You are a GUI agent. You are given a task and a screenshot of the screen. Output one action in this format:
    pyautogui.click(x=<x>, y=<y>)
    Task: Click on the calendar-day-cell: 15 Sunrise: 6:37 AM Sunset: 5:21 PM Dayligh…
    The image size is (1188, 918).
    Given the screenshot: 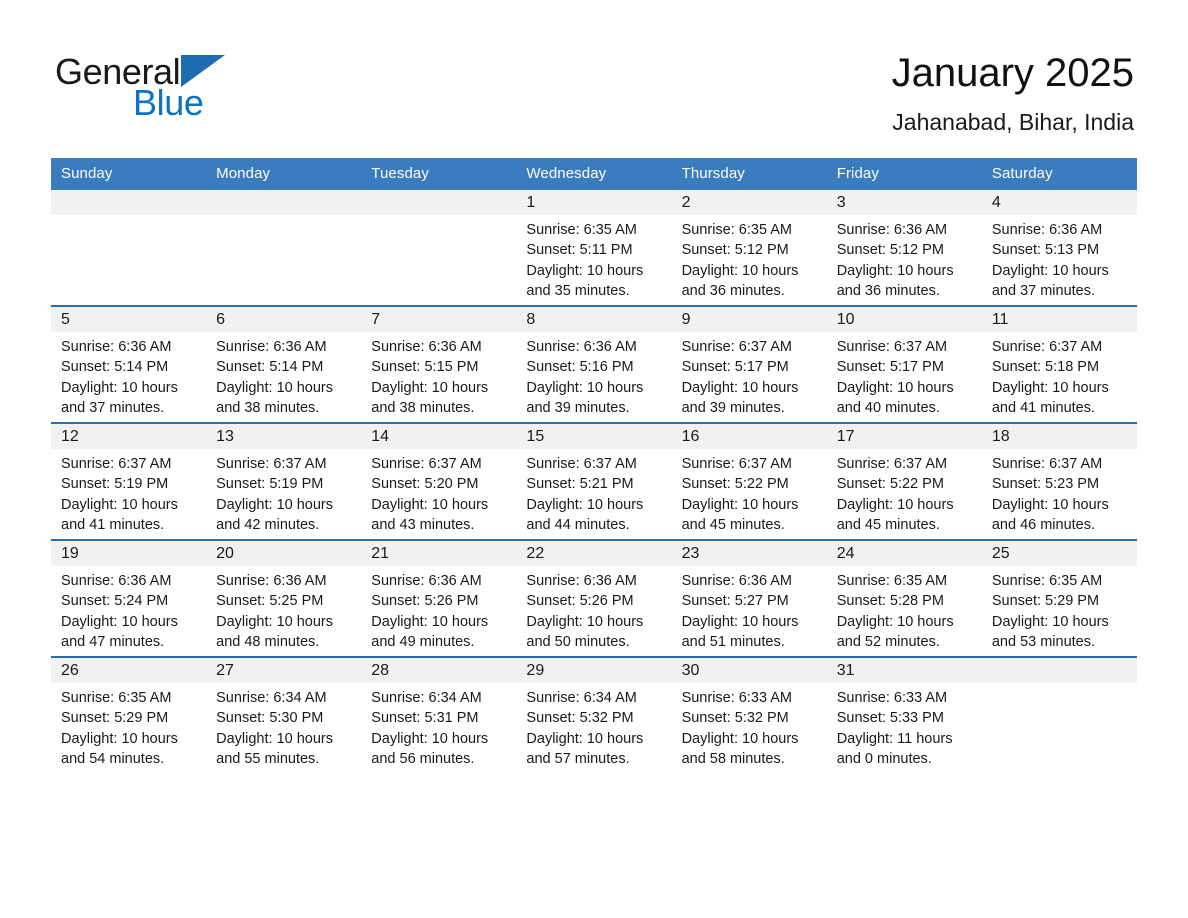 What is the action you would take?
    pyautogui.click(x=594, y=481)
    